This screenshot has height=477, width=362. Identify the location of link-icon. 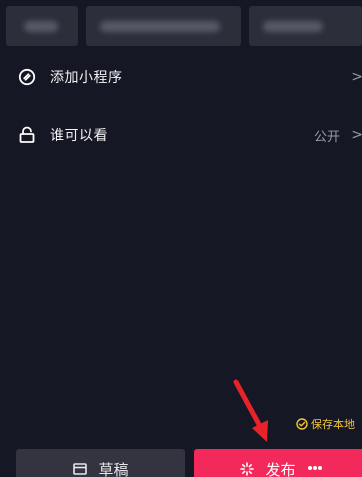
(27, 77).